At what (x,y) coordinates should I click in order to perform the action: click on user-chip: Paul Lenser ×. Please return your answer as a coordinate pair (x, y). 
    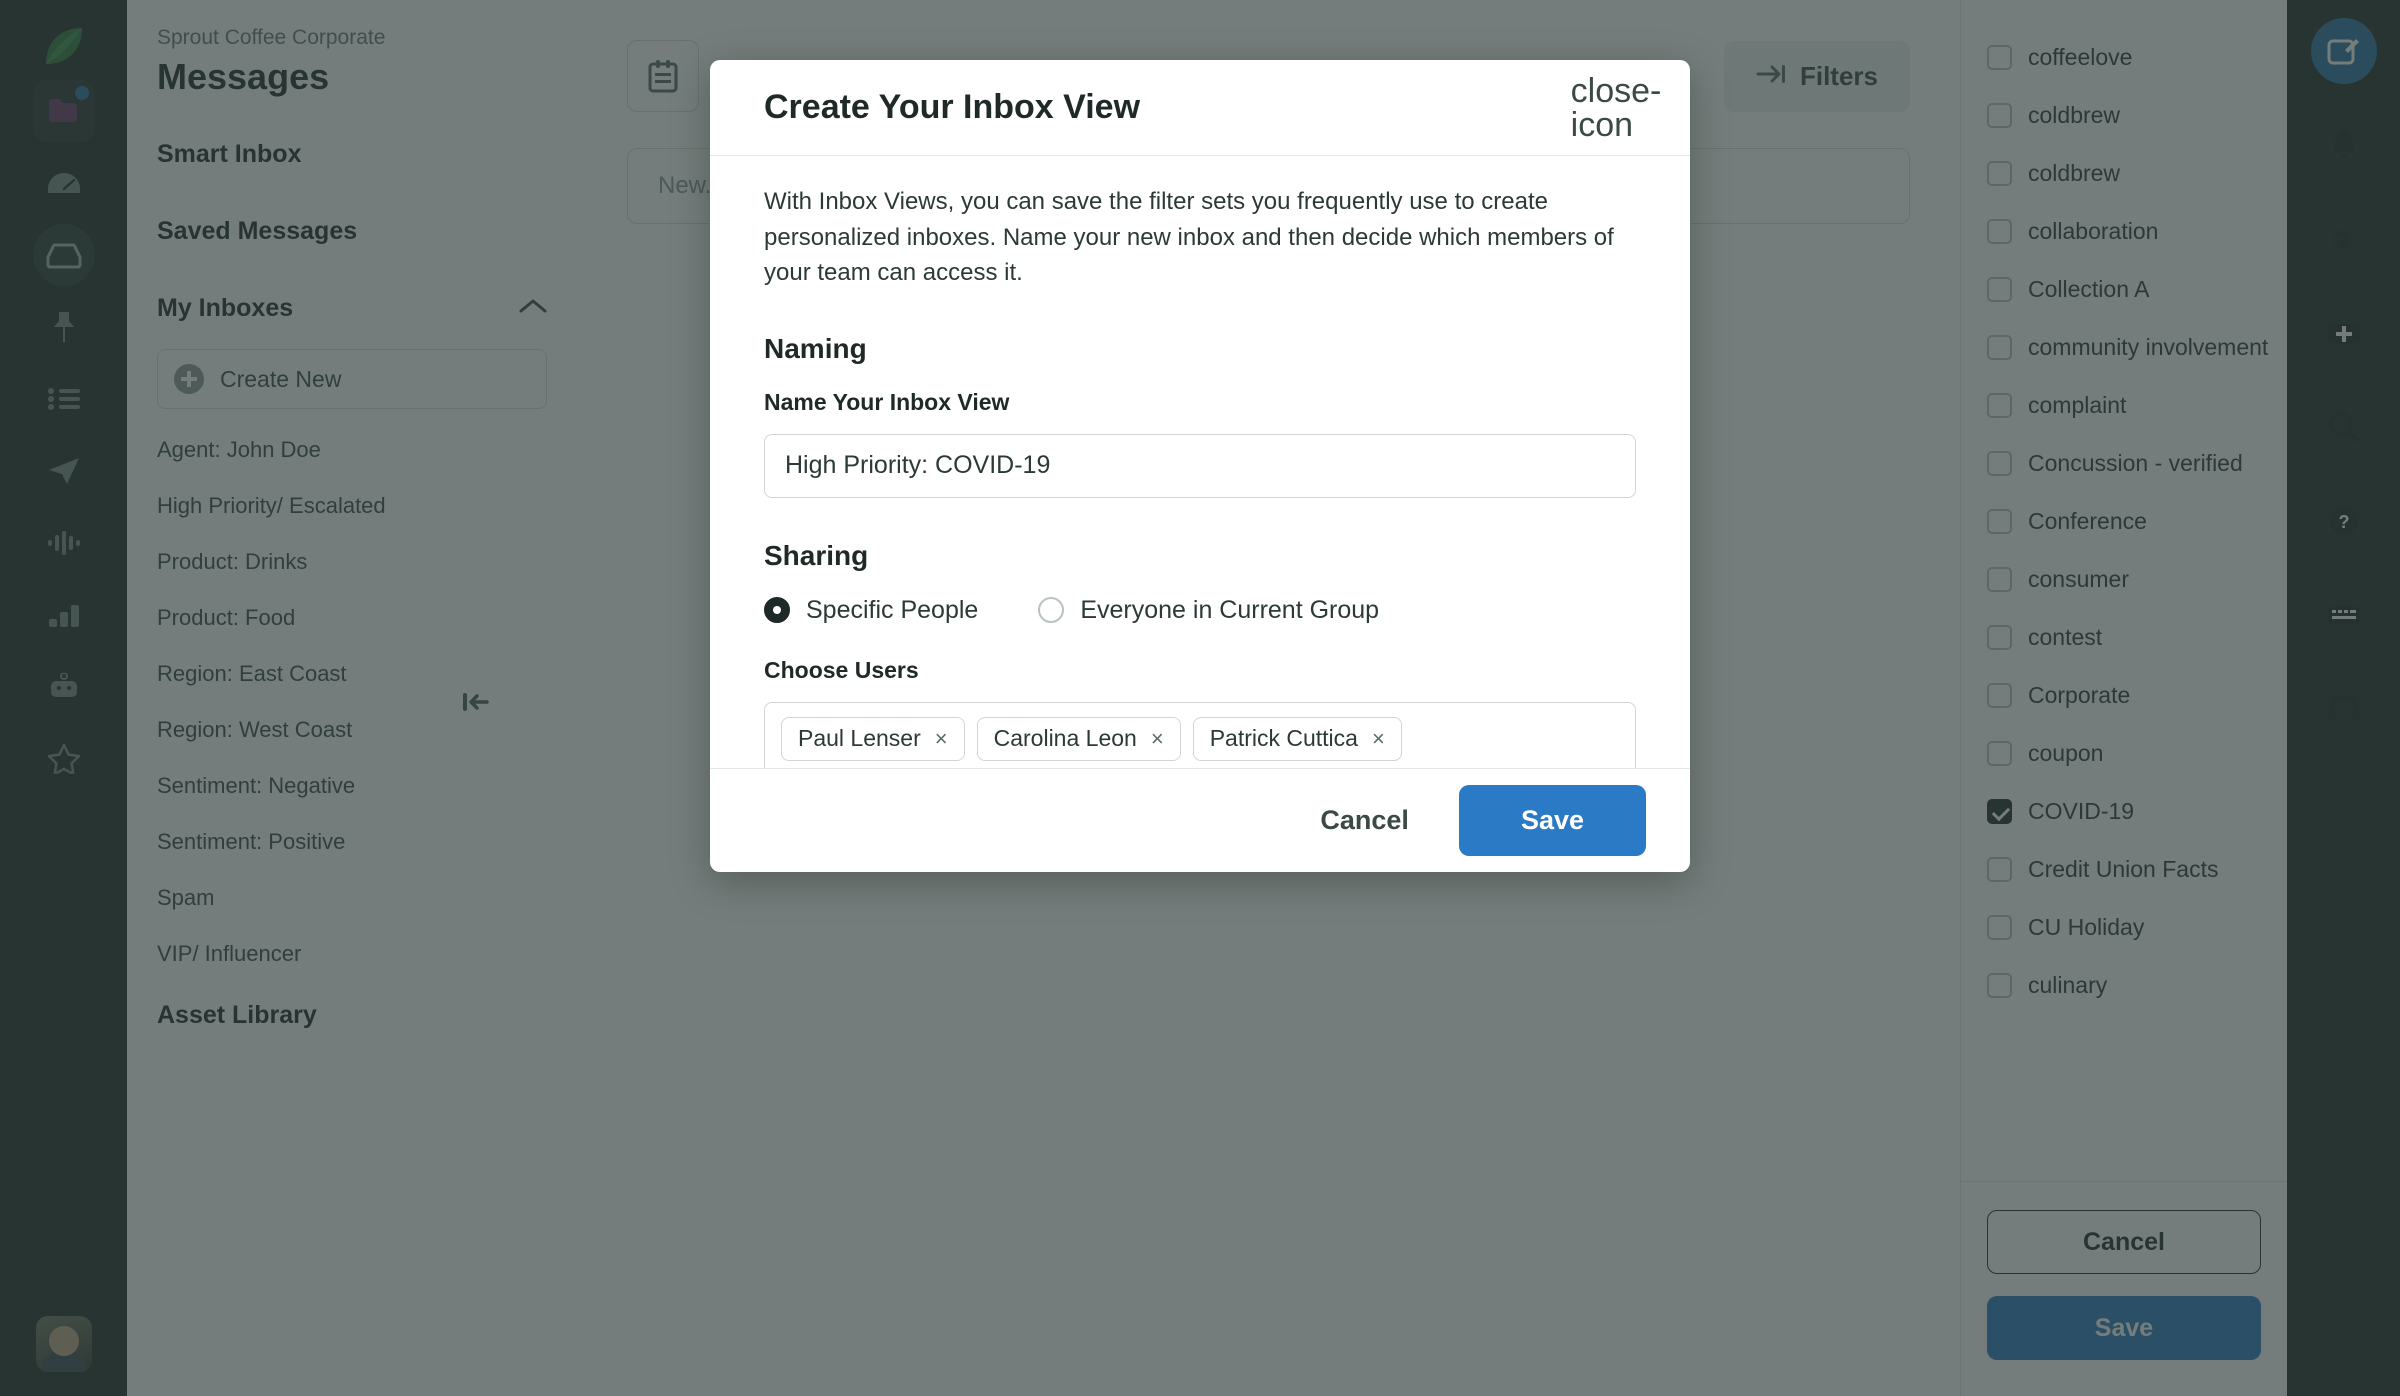
    Looking at the image, I should click on (873, 738).